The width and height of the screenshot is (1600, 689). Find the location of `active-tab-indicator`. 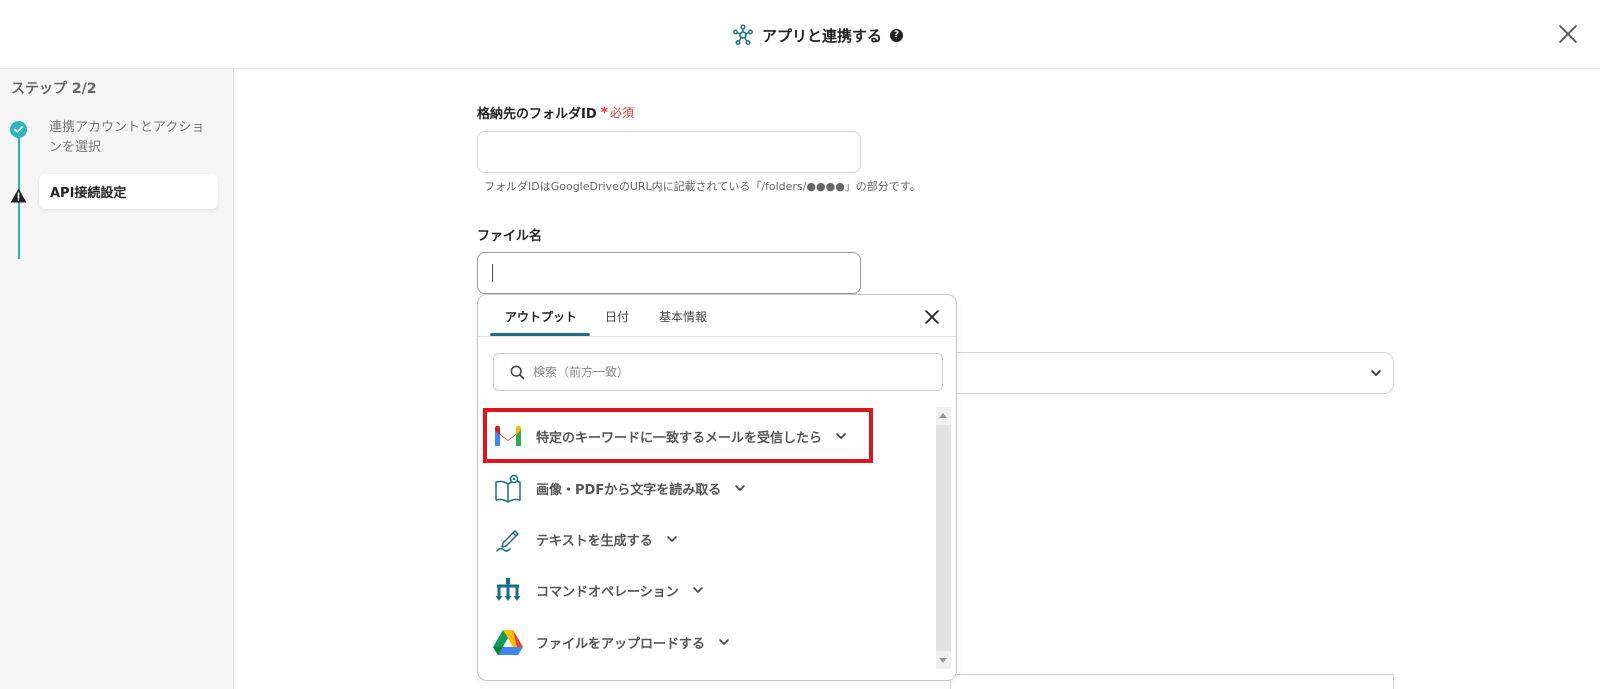

active-tab-indicator is located at coordinates (540, 334).